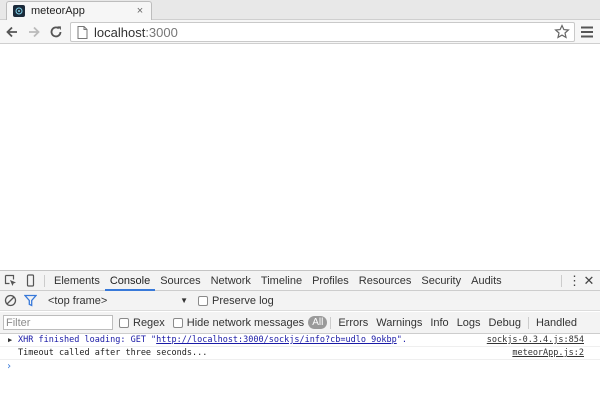 This screenshot has width=600, height=402. What do you see at coordinates (13, 340) in the screenshot?
I see `expand-triangle-icon: ▶` at bounding box center [13, 340].